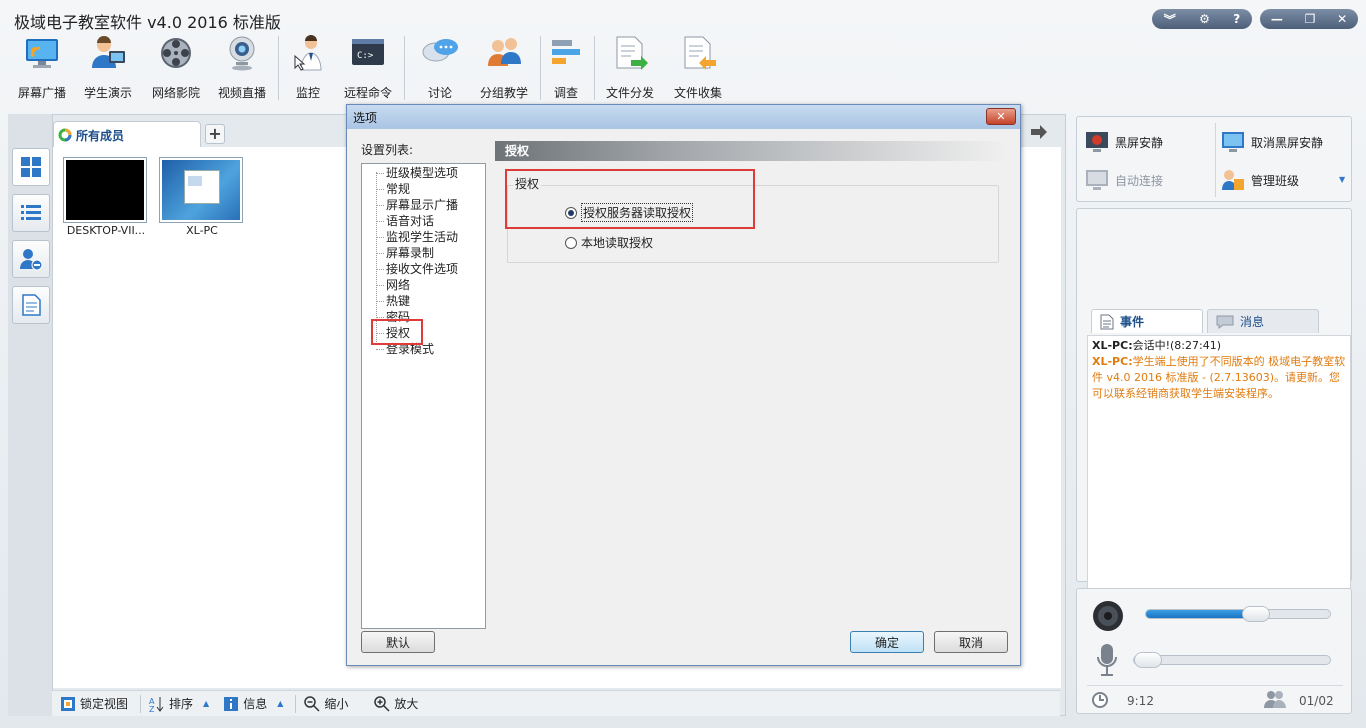 Image resolution: width=1366 pixels, height=728 pixels. What do you see at coordinates (1170, 19) in the screenshot?
I see `collapse-icon: ︾` at bounding box center [1170, 19].